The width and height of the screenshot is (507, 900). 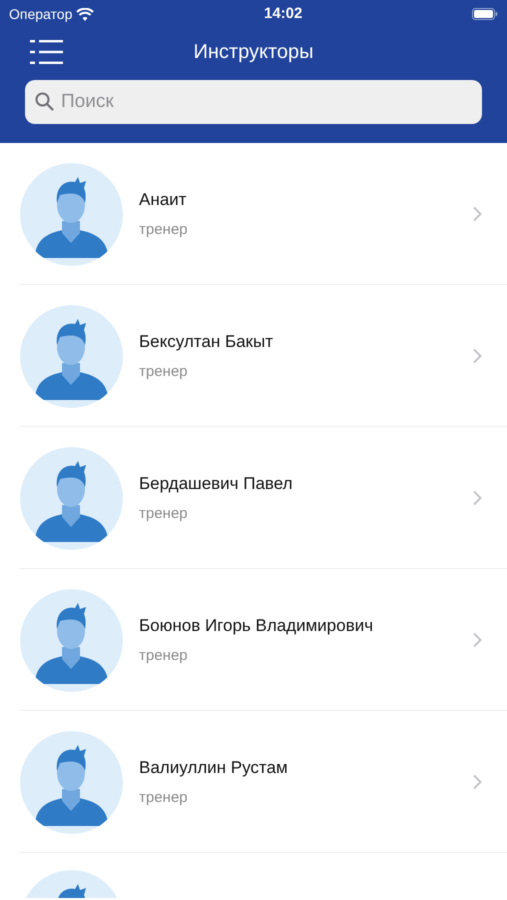 I want to click on screen-title: Инструкторы, so click(x=253, y=52).